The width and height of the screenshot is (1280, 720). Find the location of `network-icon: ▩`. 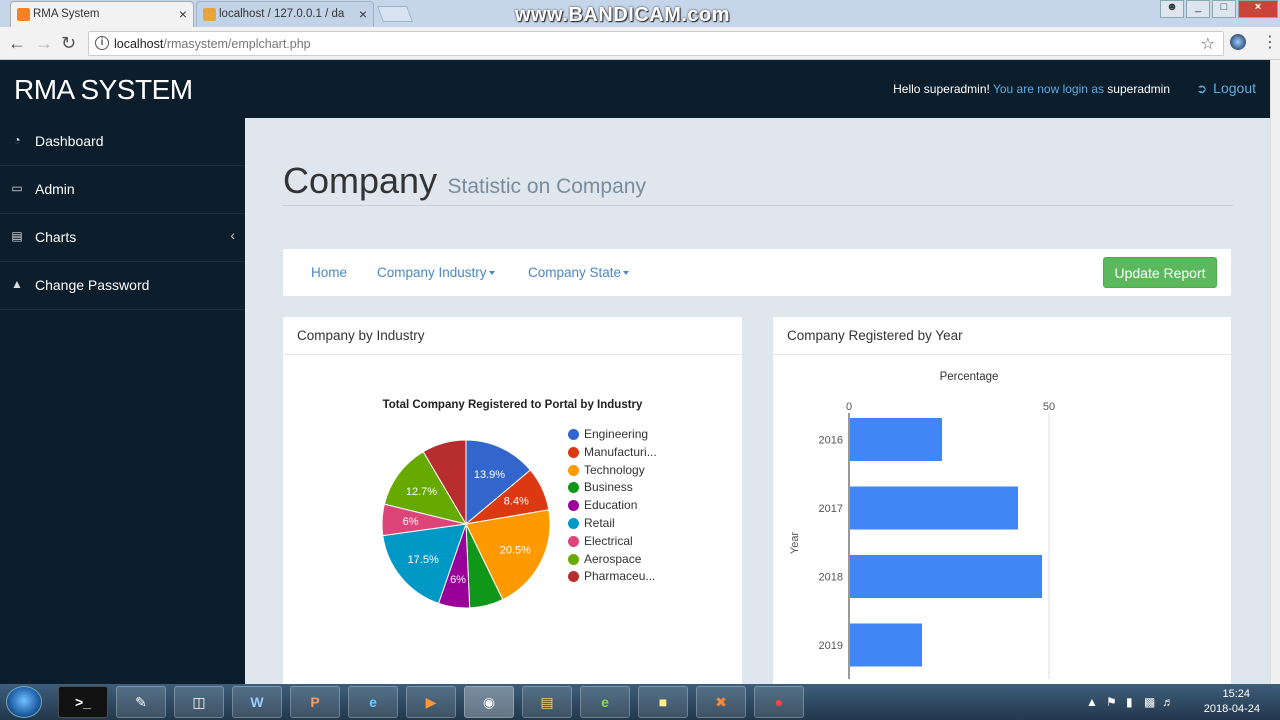

network-icon: ▩ is located at coordinates (1149, 702).